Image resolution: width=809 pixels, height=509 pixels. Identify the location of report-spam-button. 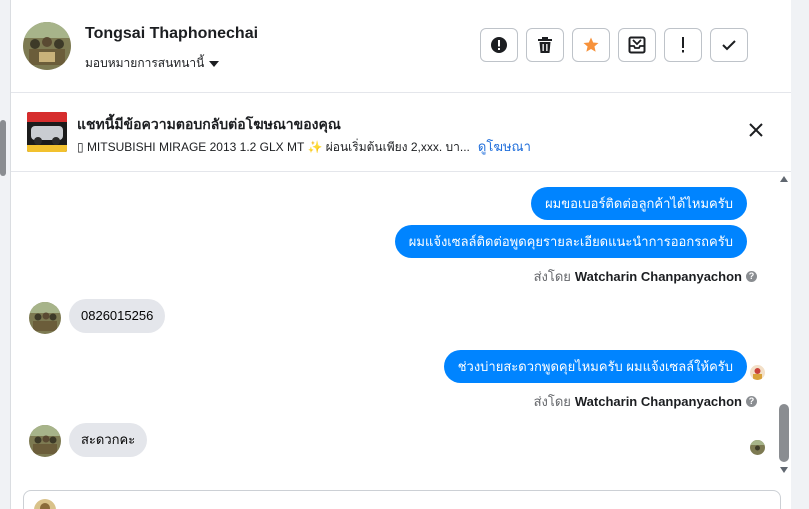
(499, 45).